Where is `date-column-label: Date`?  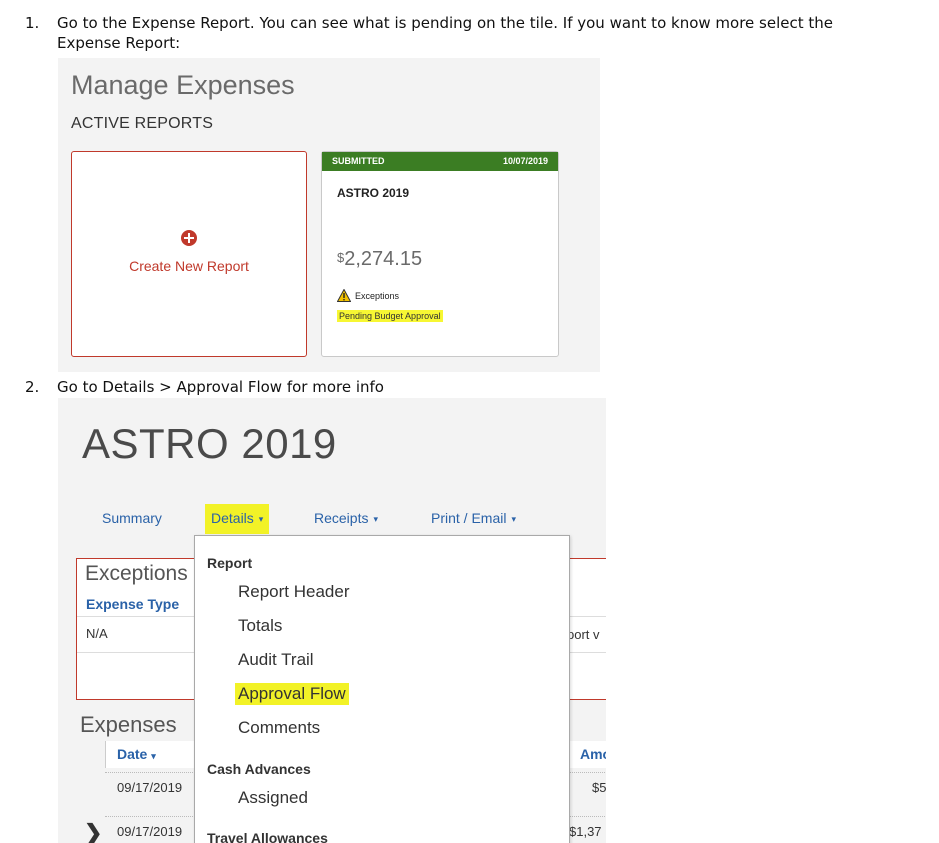 date-column-label: Date is located at coordinates (132, 754).